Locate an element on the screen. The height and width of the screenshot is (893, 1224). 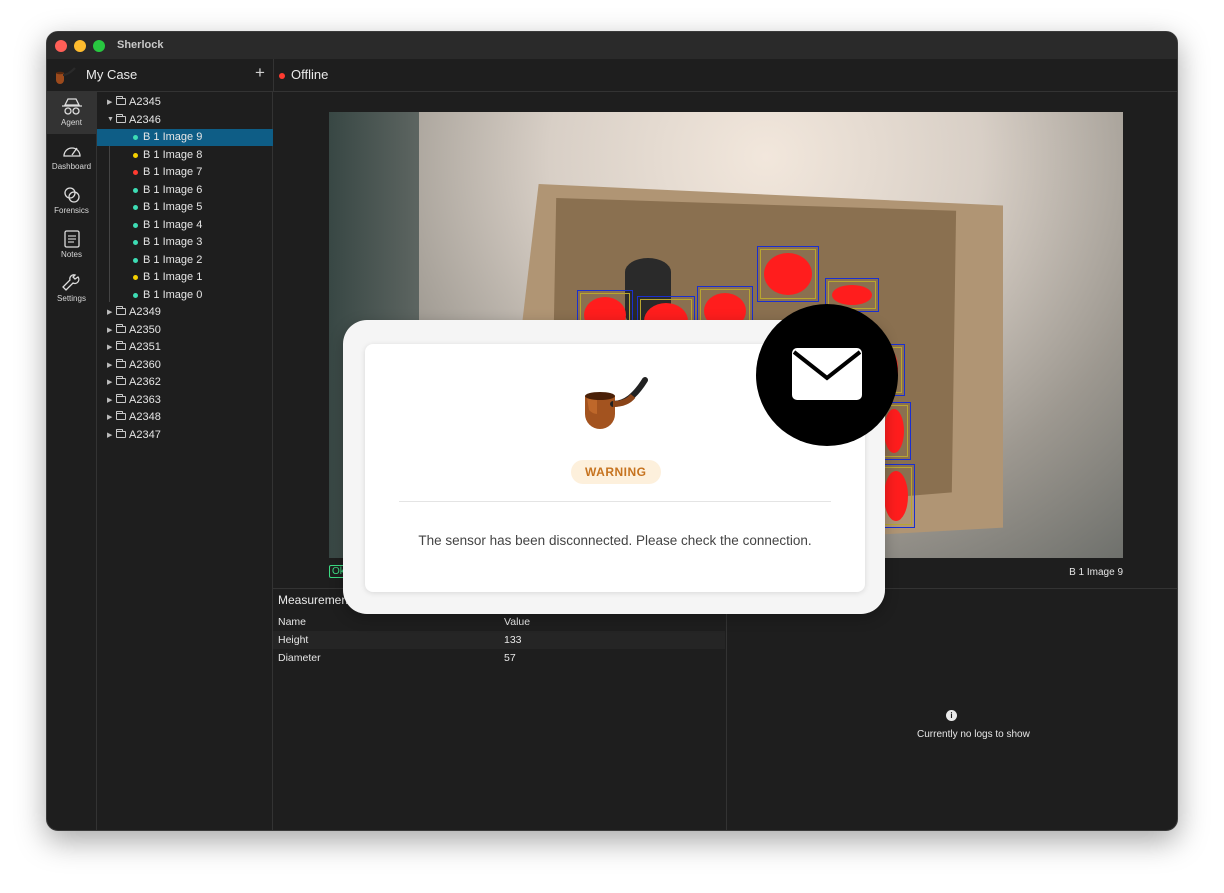
tree-folder-a2351: ▶ A2351 is located at coordinates (185, 347).